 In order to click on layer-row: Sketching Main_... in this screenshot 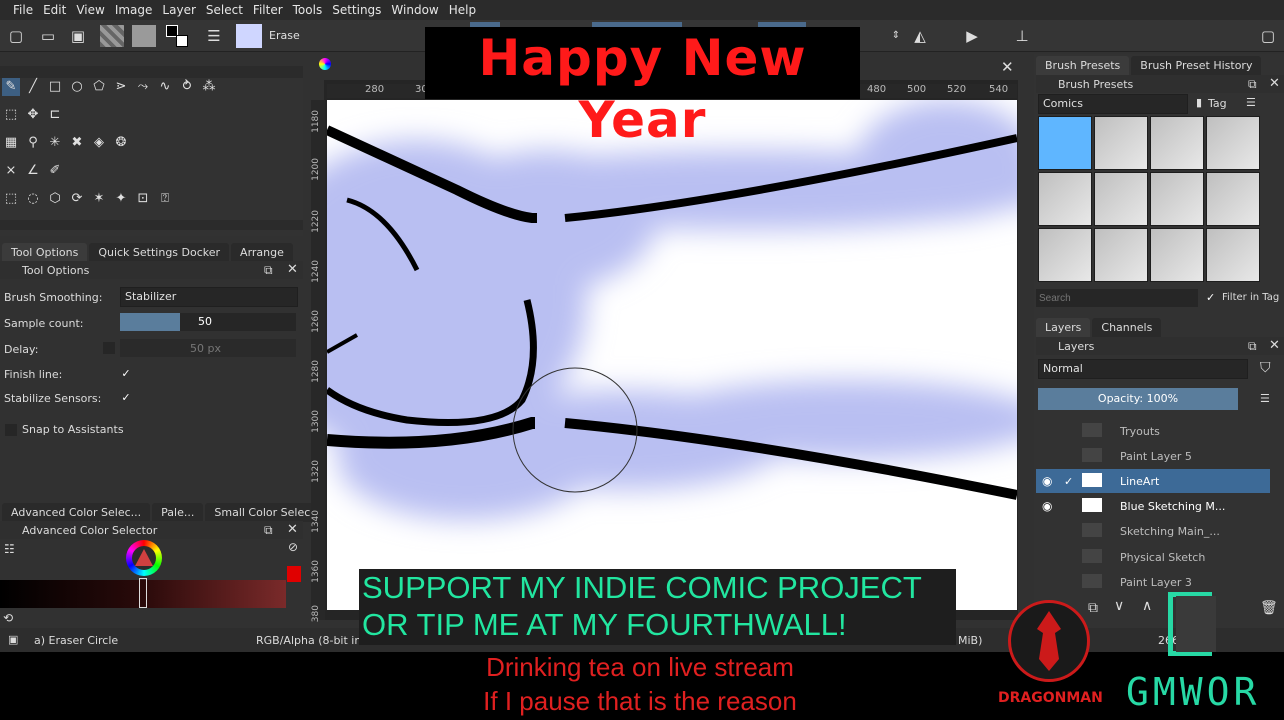, I will do `click(1153, 531)`.